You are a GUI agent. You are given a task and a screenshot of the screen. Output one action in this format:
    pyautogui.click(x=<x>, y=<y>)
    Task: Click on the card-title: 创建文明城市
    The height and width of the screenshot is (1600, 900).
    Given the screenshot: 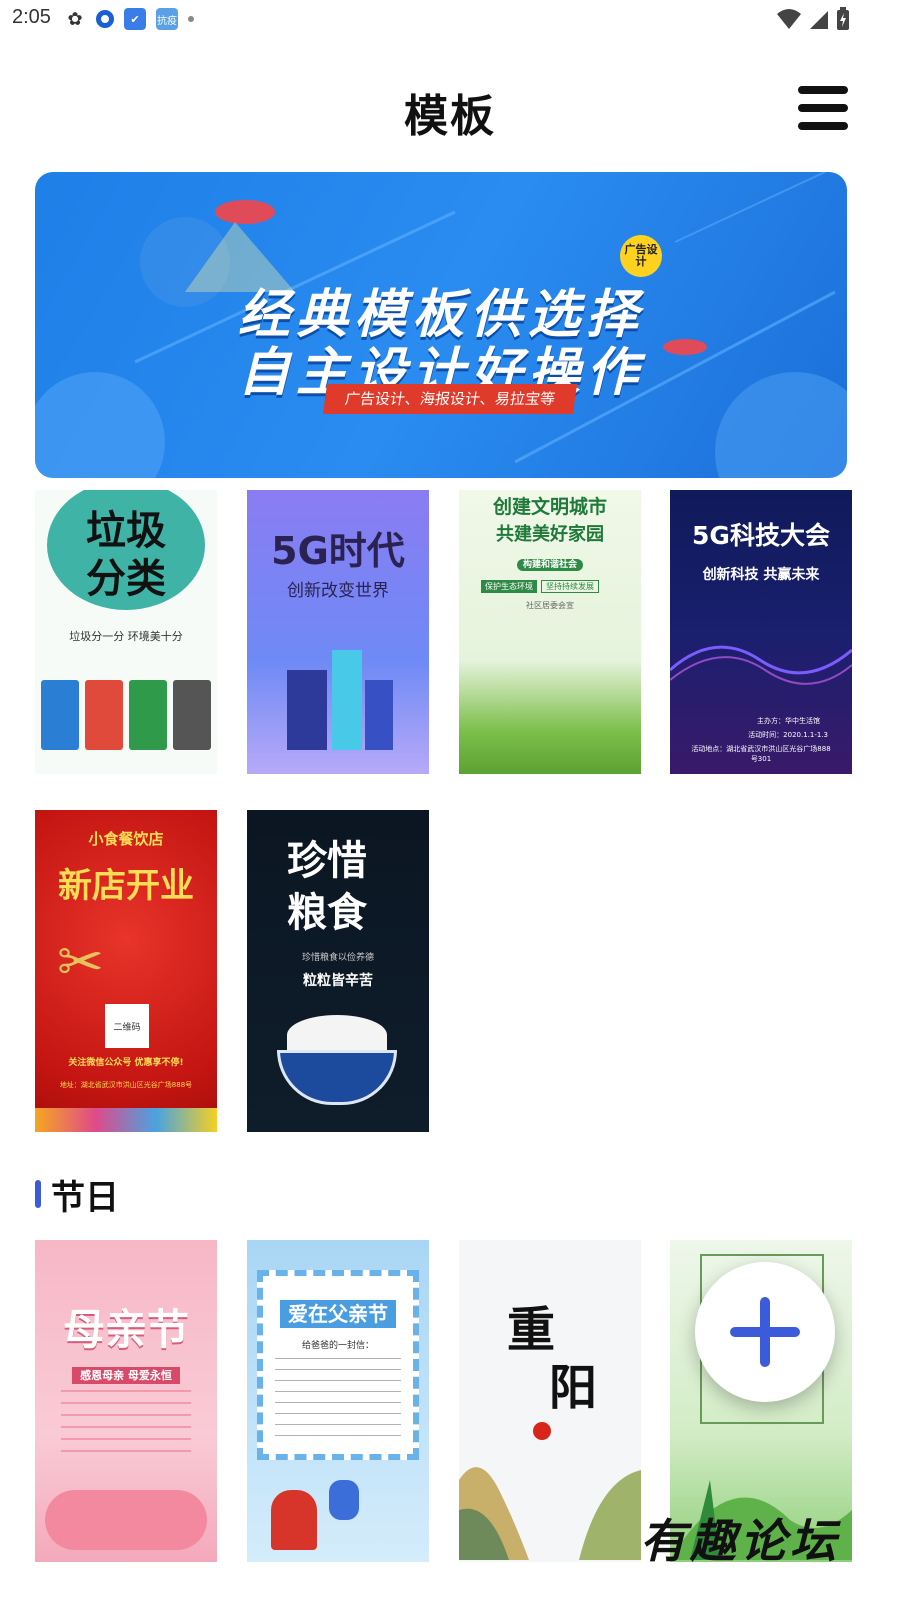 What is the action you would take?
    pyautogui.click(x=549, y=507)
    